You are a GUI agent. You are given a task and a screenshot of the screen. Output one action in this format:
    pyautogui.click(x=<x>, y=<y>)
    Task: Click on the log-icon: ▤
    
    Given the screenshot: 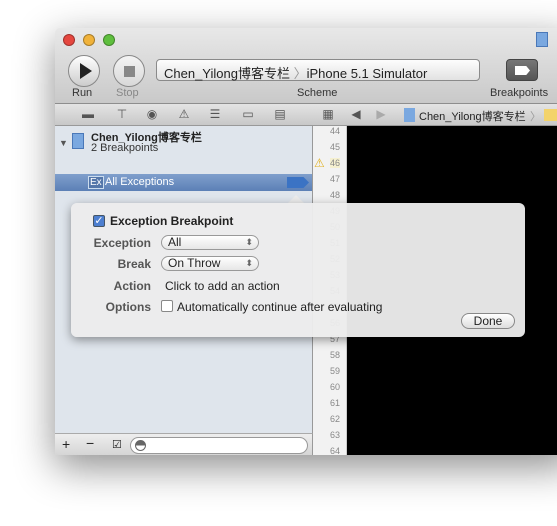 What is the action you would take?
    pyautogui.click(x=280, y=114)
    